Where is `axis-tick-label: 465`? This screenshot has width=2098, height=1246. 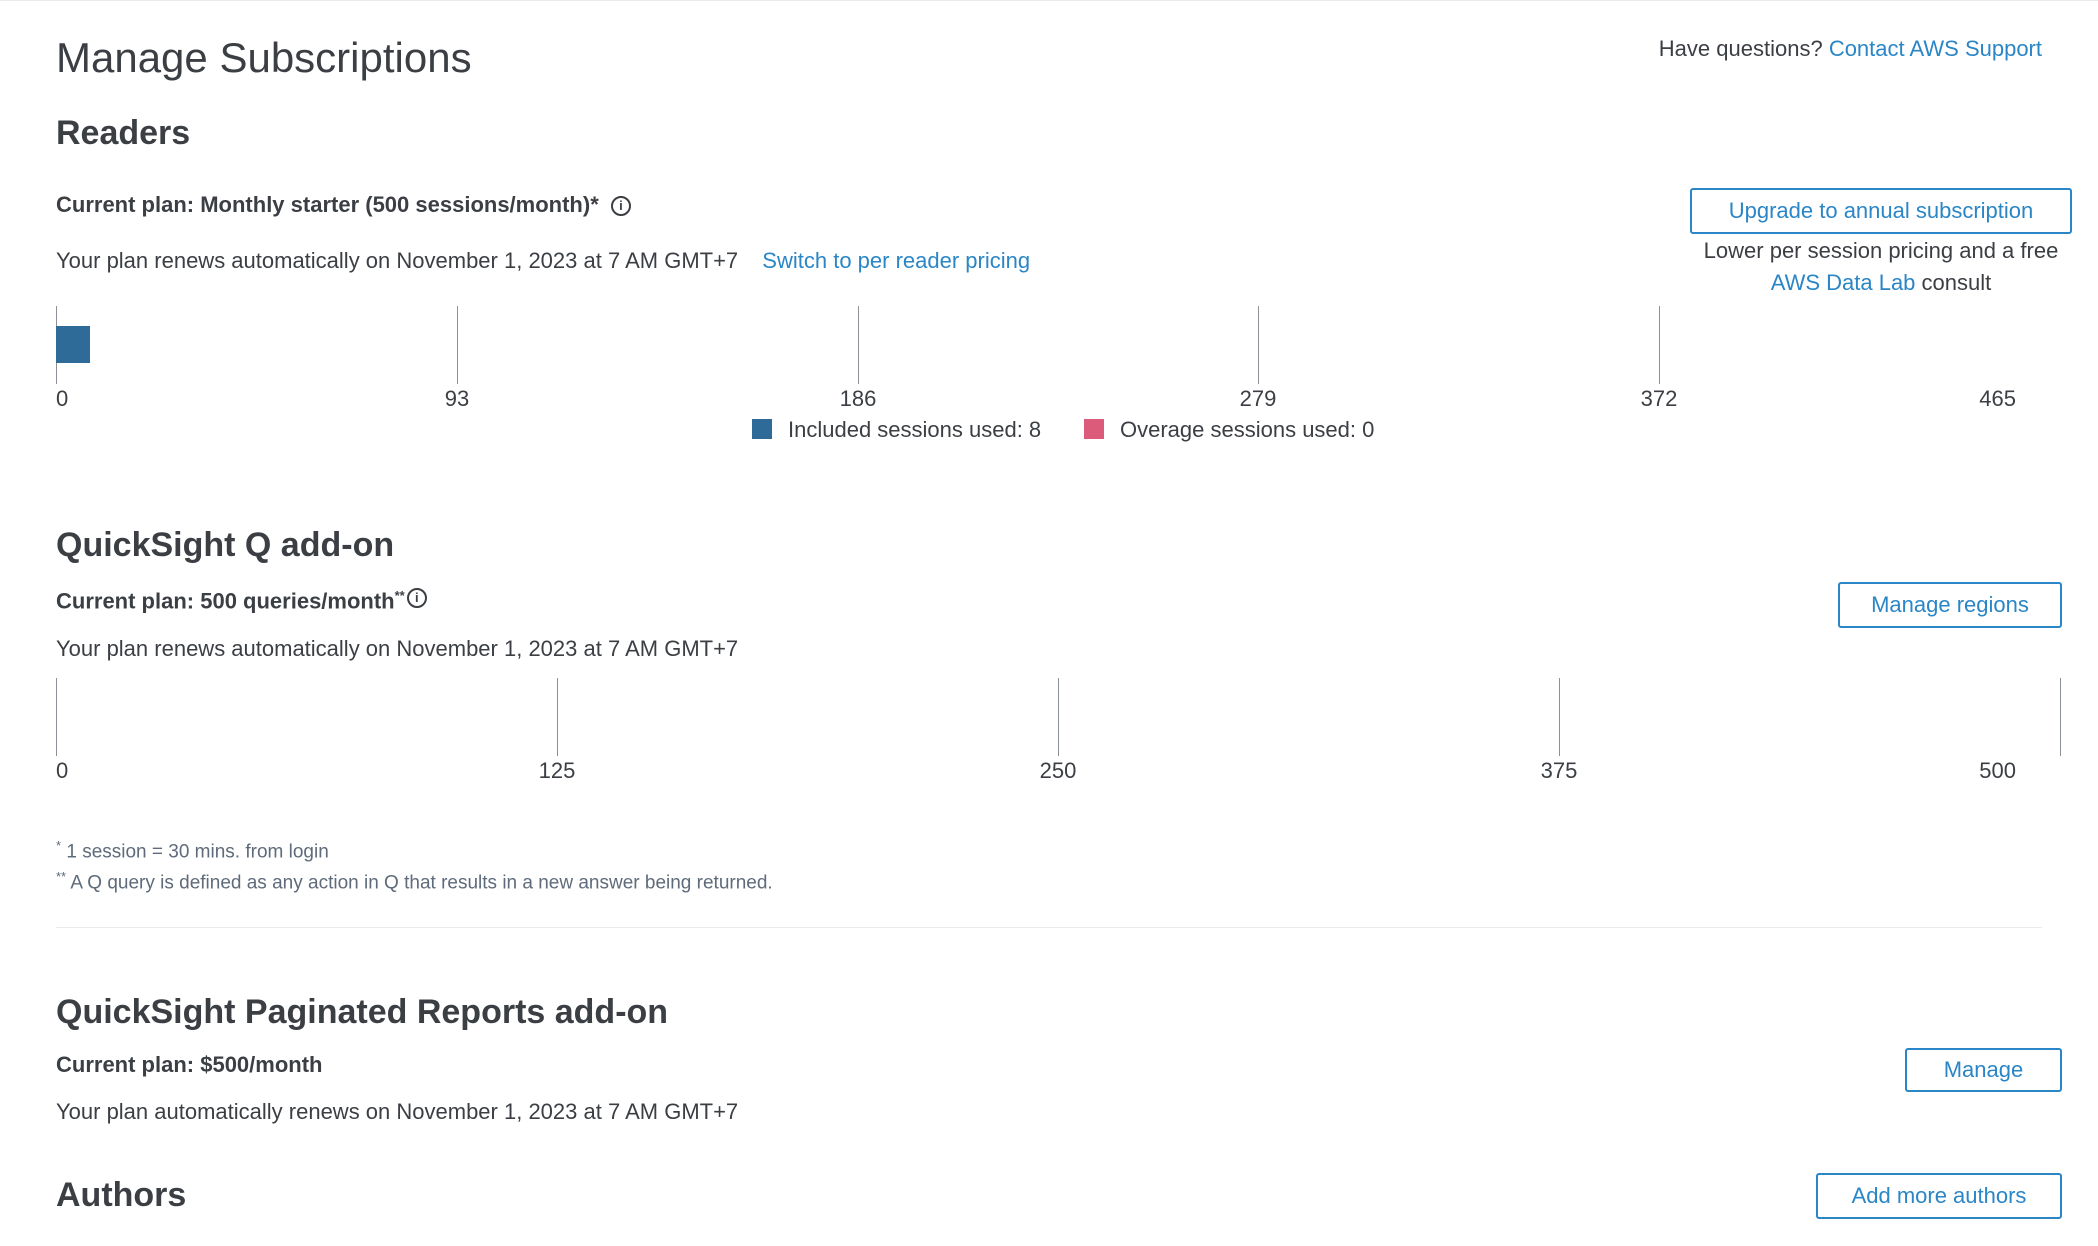 axis-tick-label: 465 is located at coordinates (1997, 398).